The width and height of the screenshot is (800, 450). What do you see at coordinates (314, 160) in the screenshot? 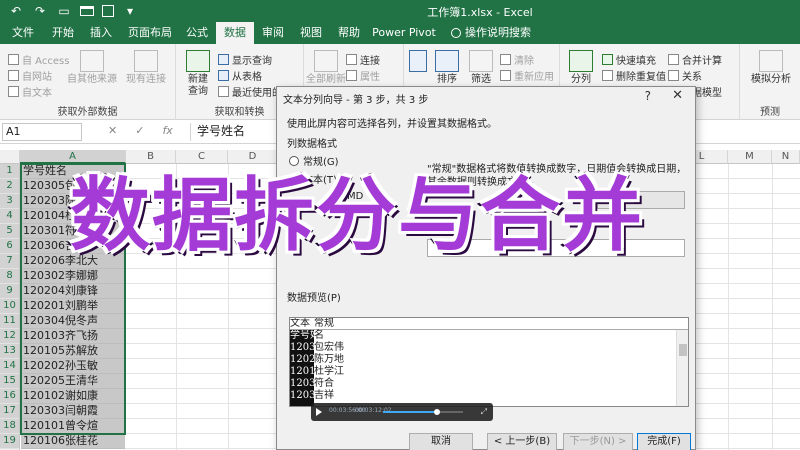
I see `radio-general: 常规(G)` at bounding box center [314, 160].